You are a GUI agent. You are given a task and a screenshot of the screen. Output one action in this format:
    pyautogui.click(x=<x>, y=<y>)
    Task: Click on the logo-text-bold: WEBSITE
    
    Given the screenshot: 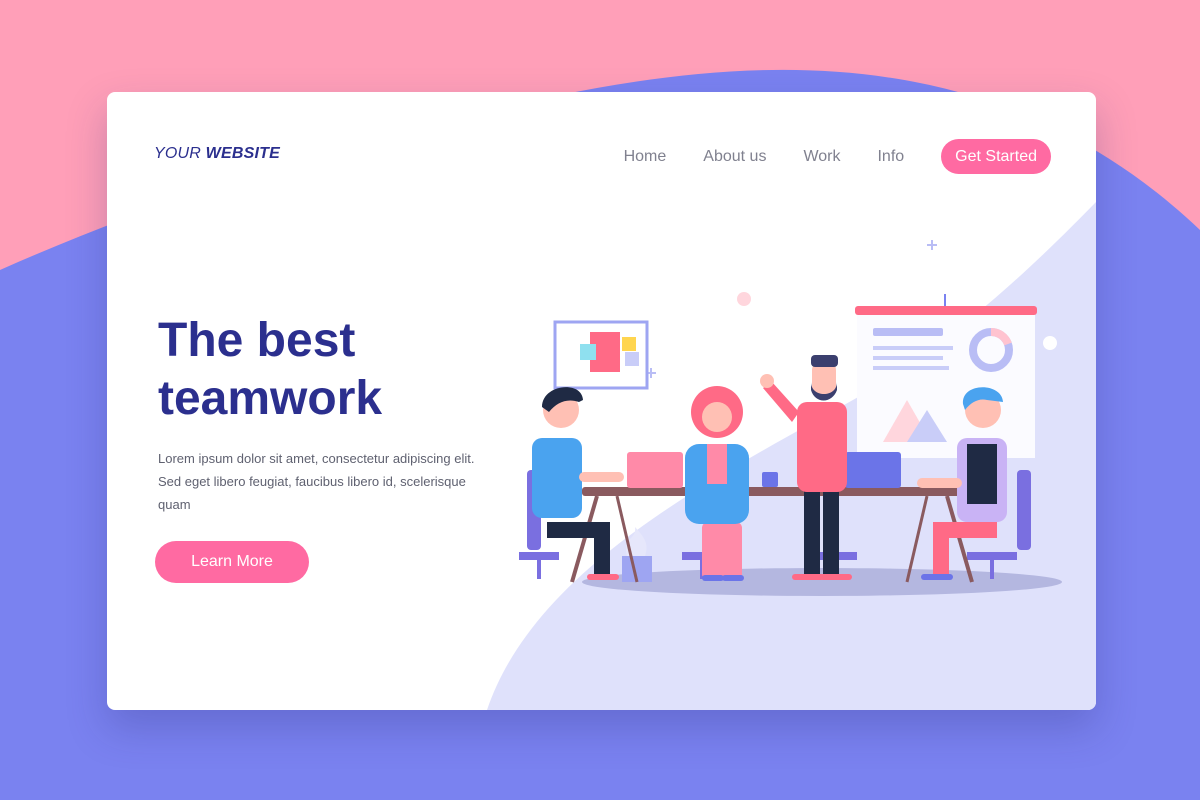 What is the action you would take?
    pyautogui.click(x=242, y=153)
    